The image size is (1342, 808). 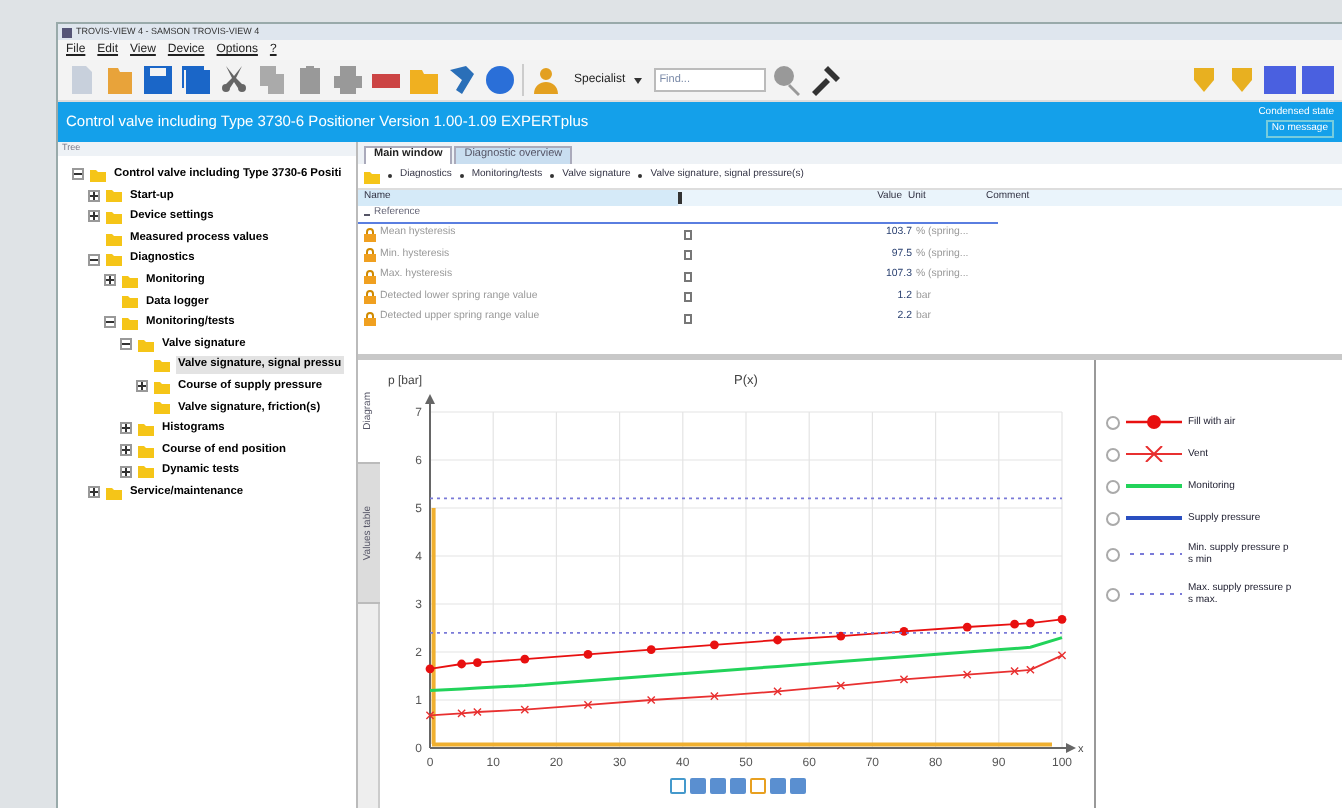 I want to click on folder-icon, so click(x=372, y=176).